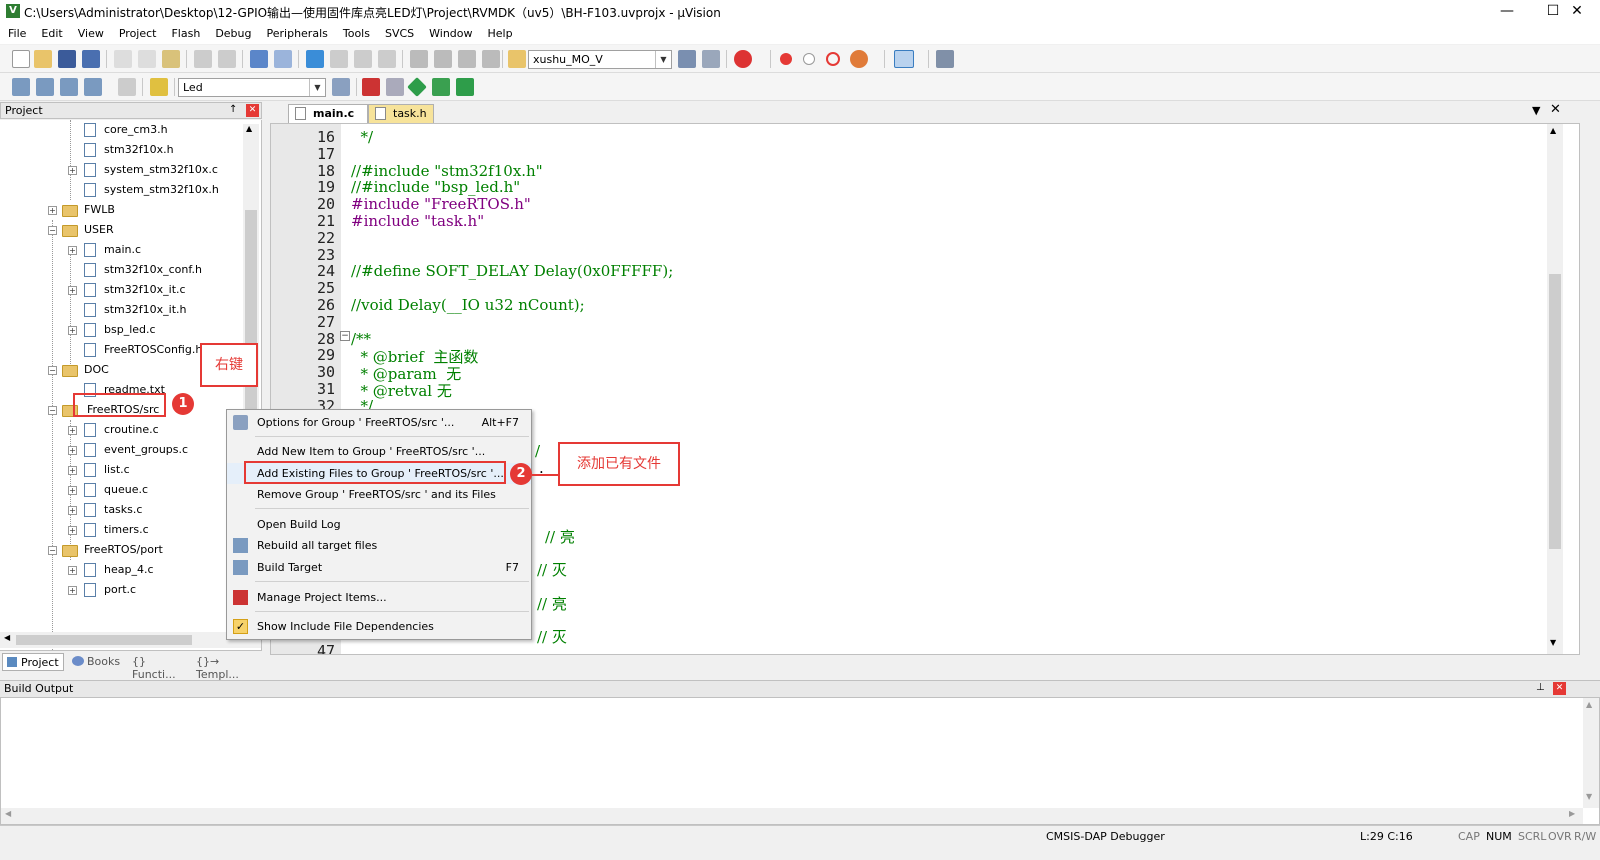 Image resolution: width=1600 pixels, height=860 pixels. What do you see at coordinates (743, 59) in the screenshot?
I see `debug-session-icon` at bounding box center [743, 59].